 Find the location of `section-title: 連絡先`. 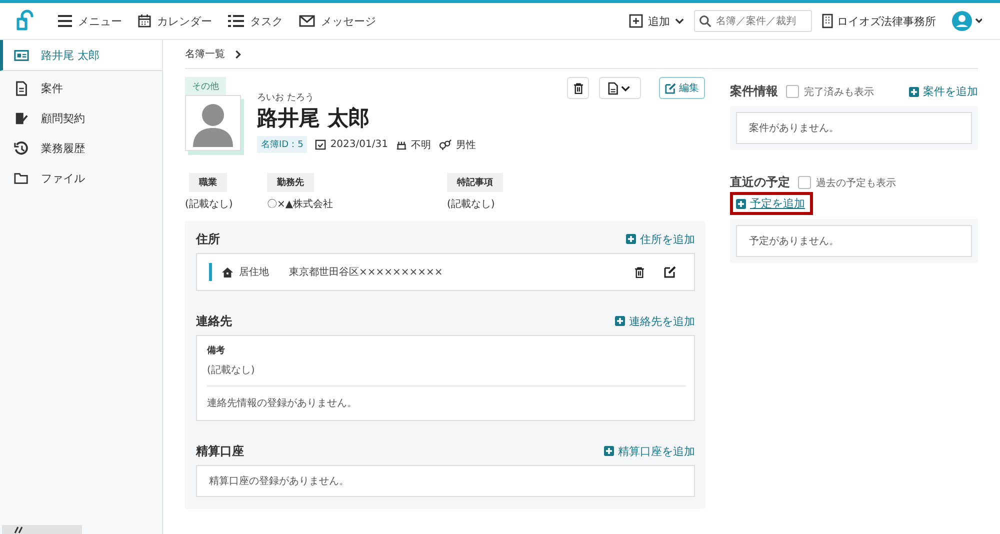

section-title: 連絡先 is located at coordinates (214, 321).